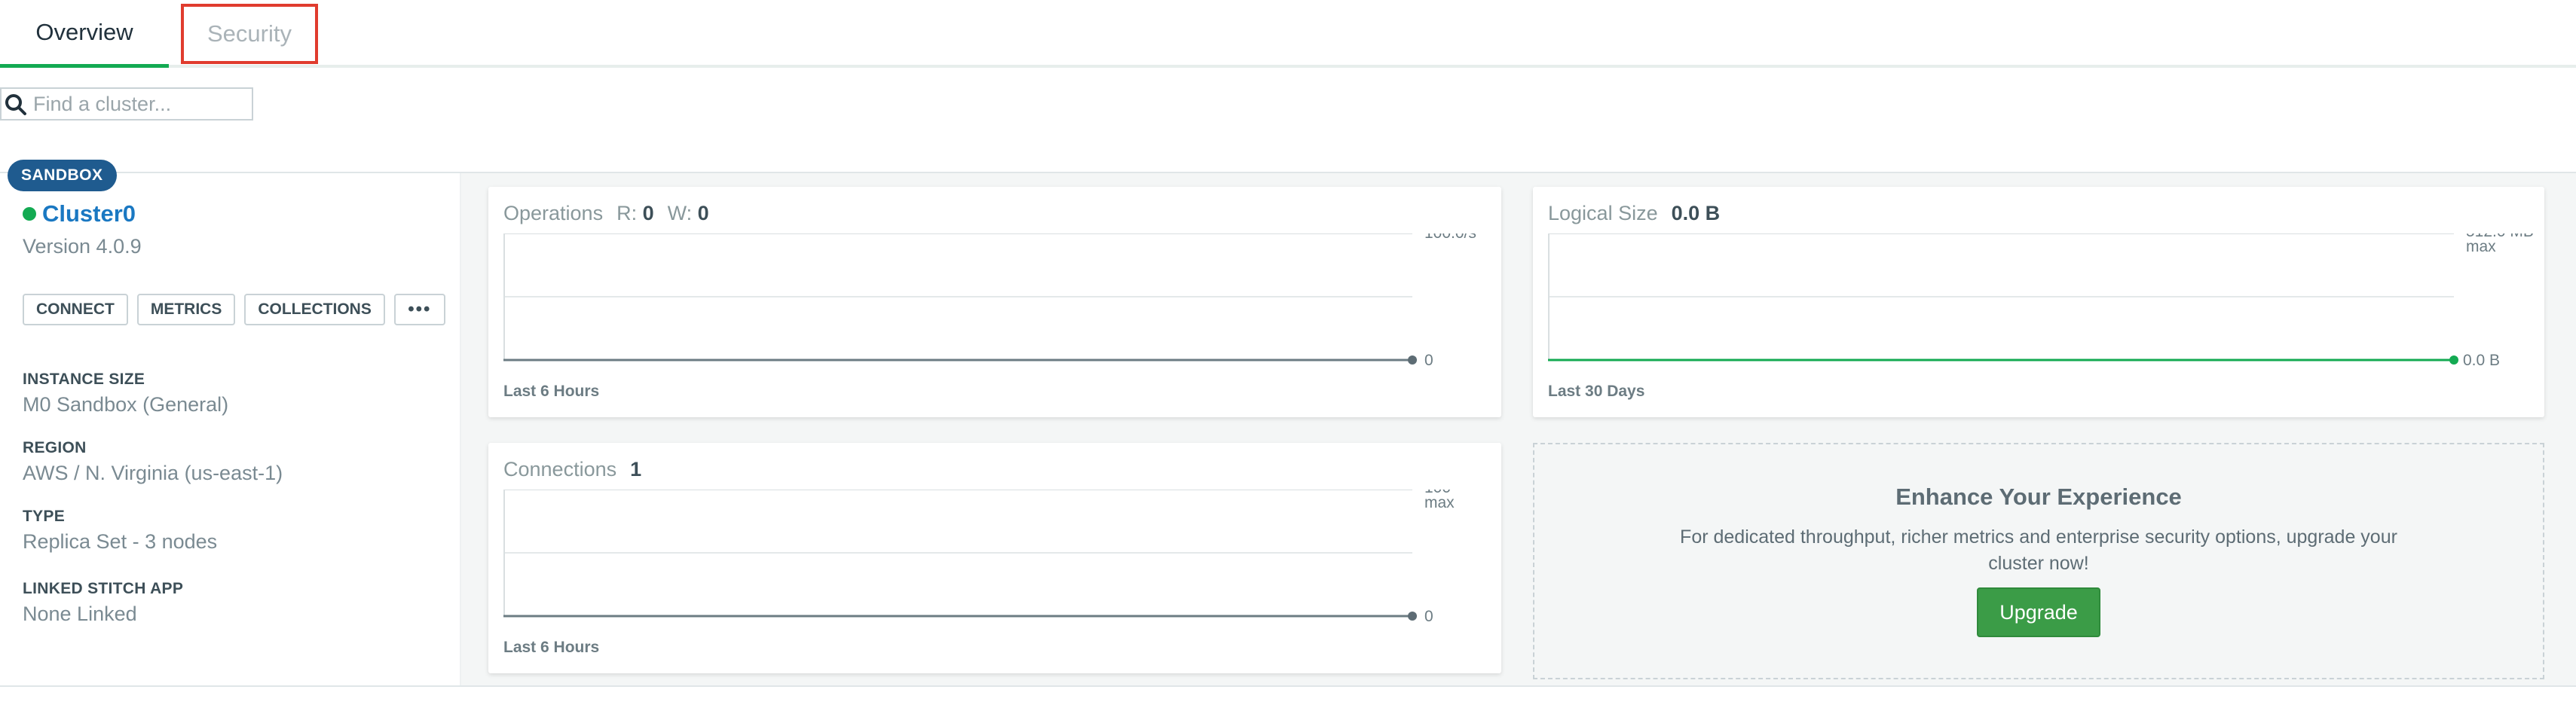  What do you see at coordinates (89, 213) in the screenshot?
I see `cluster-name-link: Cluster0` at bounding box center [89, 213].